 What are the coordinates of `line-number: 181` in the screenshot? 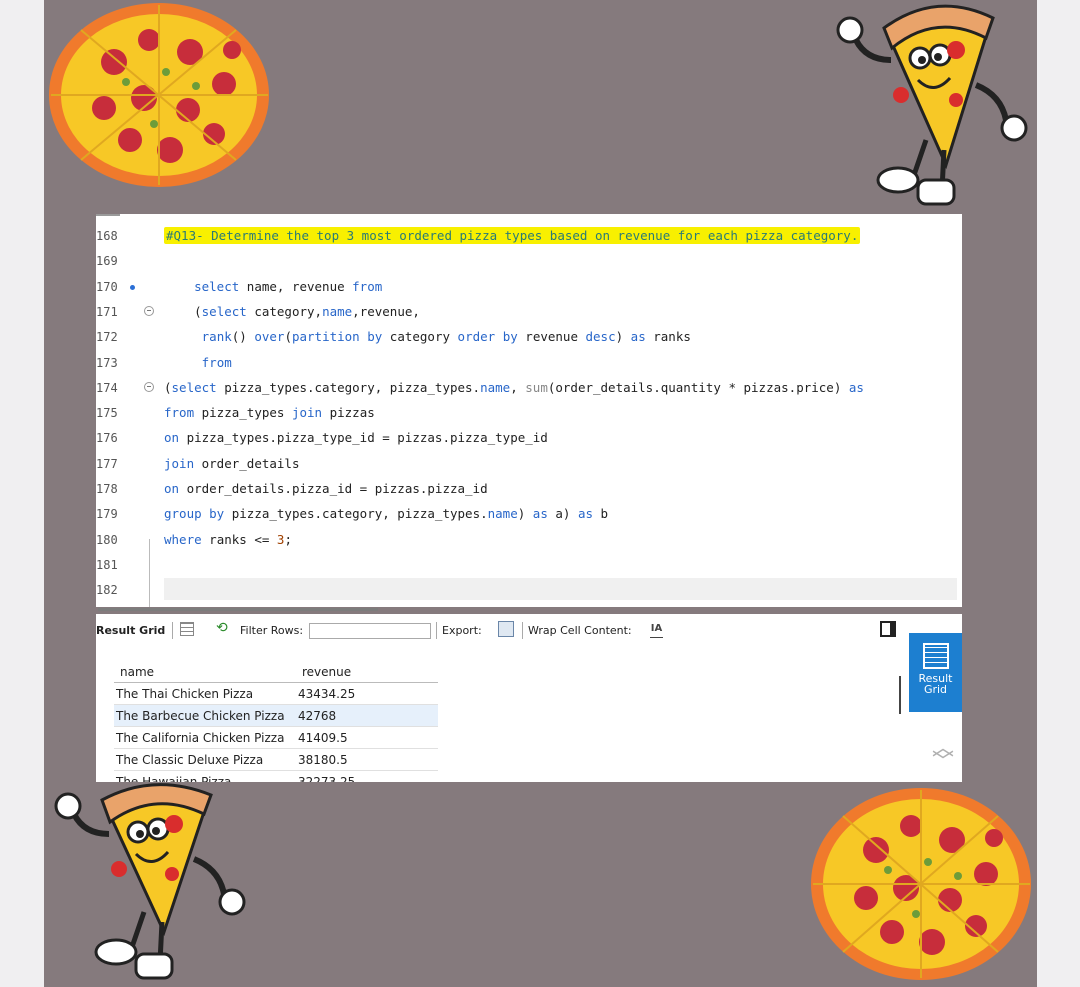 It's located at (107, 564).